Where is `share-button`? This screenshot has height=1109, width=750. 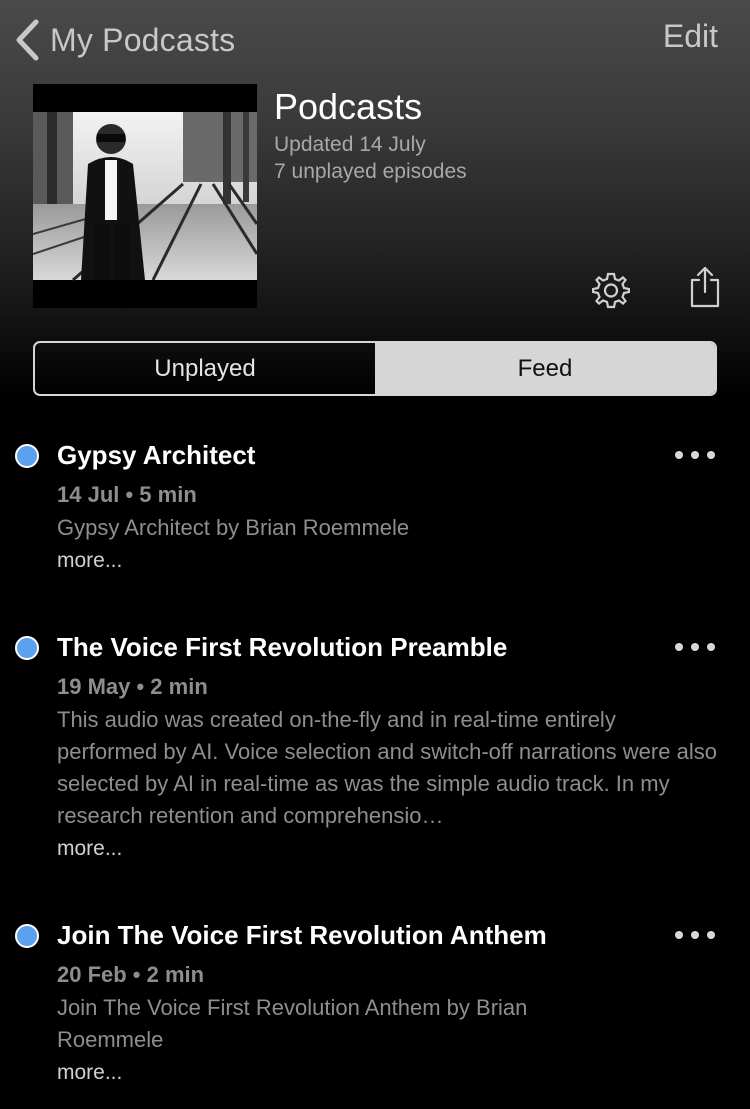 share-button is located at coordinates (705, 287).